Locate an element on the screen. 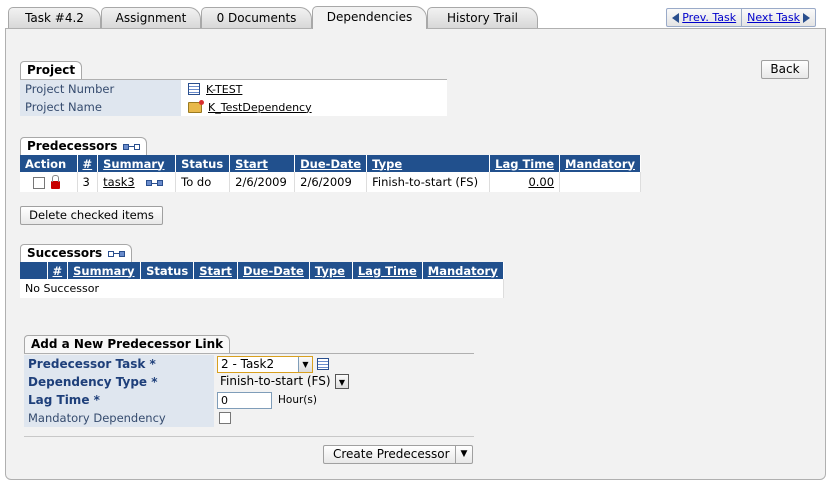  mandatory-cell is located at coordinates (344, 418).